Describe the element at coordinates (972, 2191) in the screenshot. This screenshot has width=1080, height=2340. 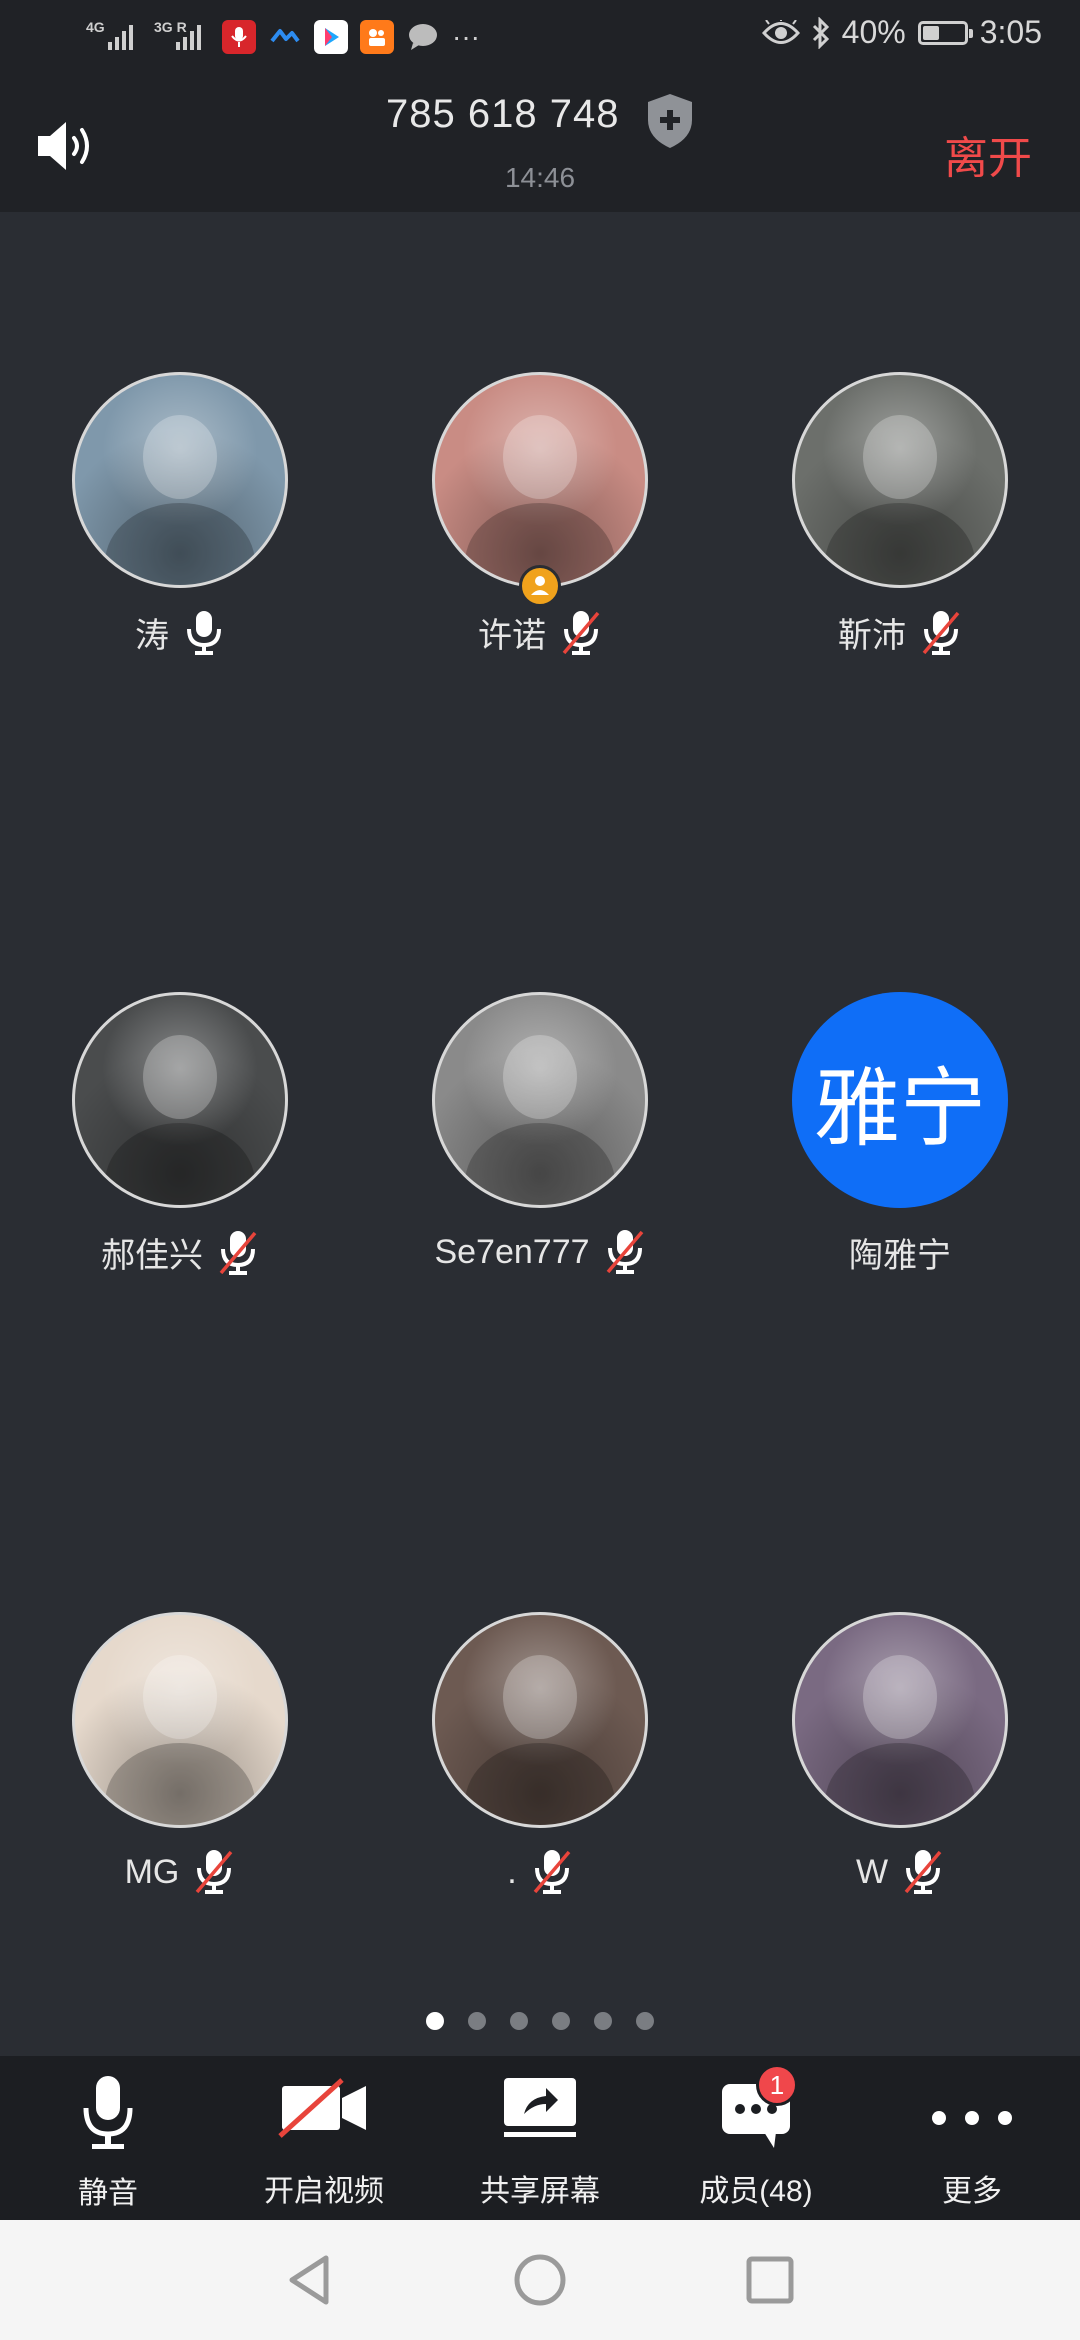
I see `more-label: 更多` at that location.